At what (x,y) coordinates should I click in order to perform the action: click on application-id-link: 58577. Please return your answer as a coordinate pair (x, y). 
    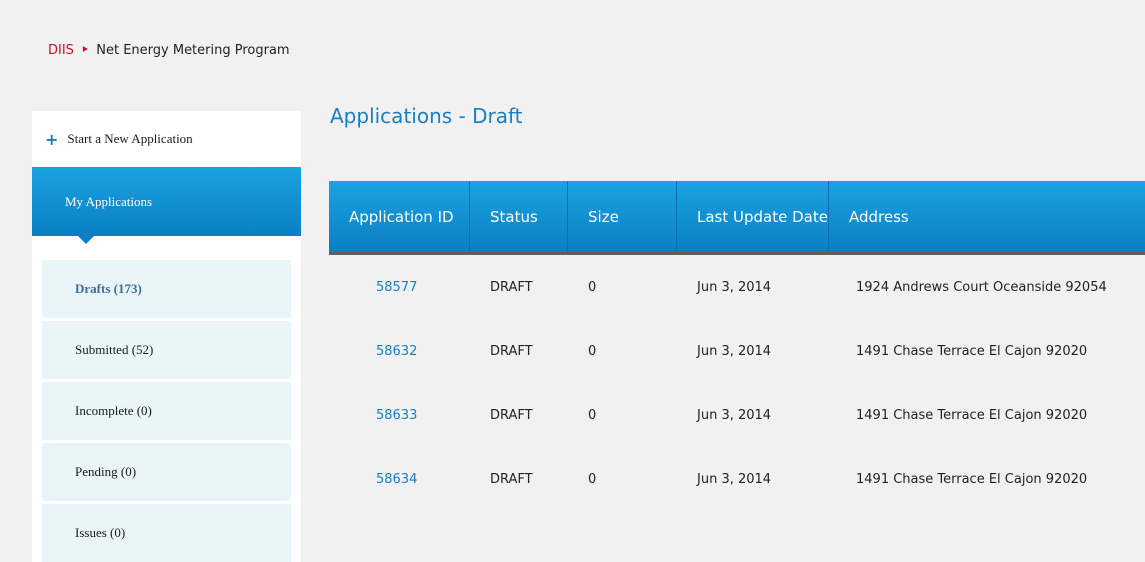
    Looking at the image, I should click on (396, 287).